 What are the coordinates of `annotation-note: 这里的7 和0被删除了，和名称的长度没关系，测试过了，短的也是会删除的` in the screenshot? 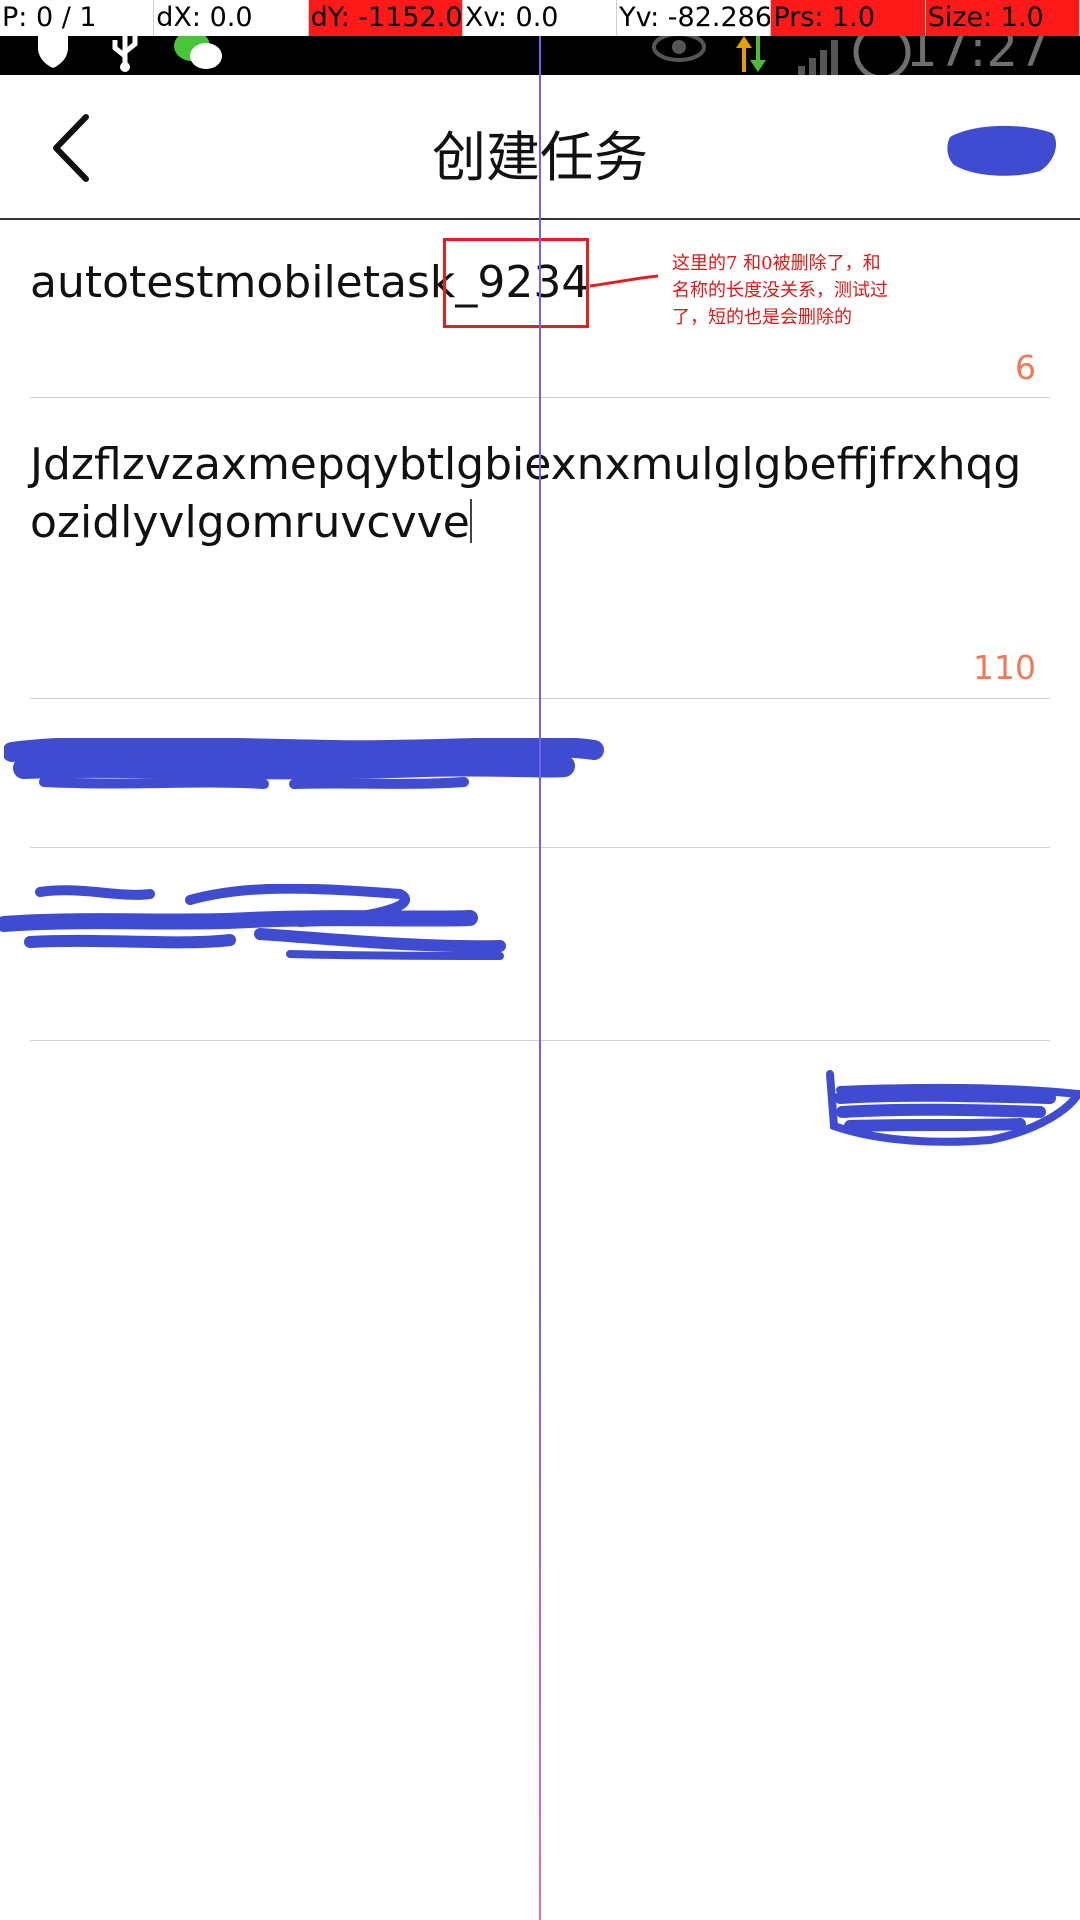 It's located at (780, 290).